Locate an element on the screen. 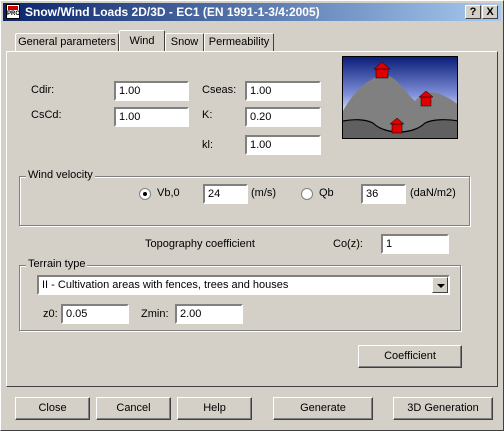  terrain-illustration is located at coordinates (400, 97).